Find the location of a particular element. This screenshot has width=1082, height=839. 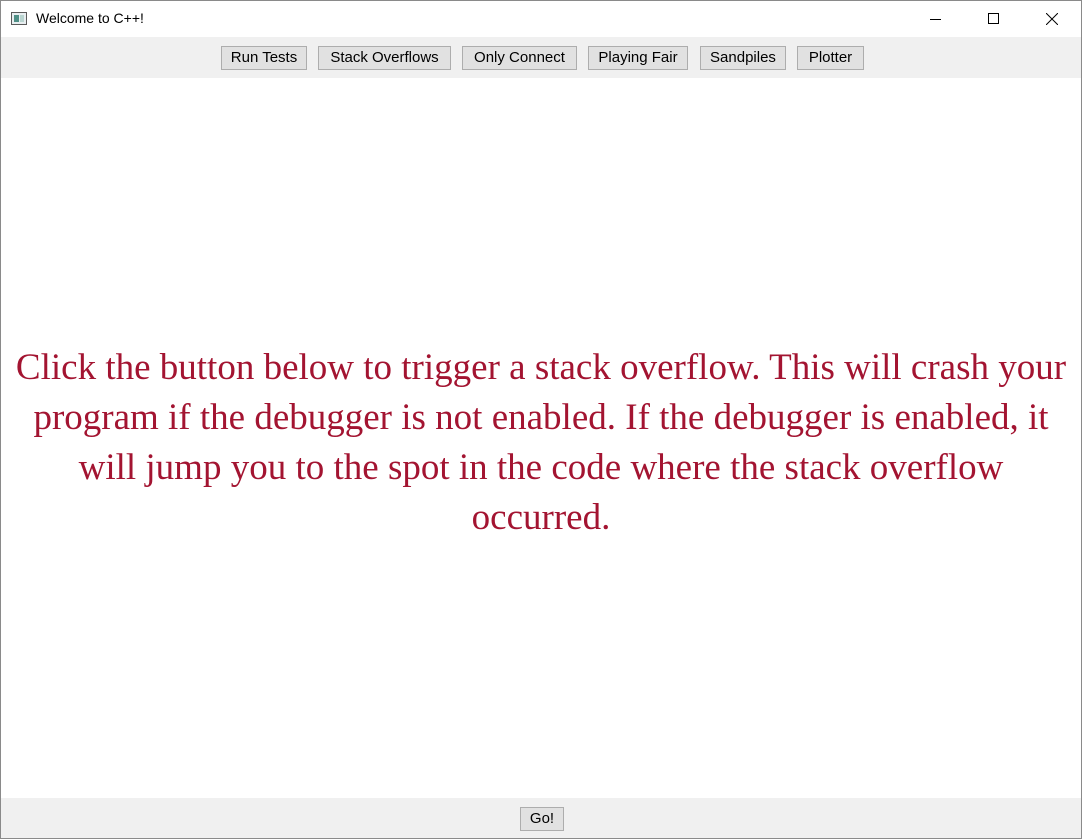

maximize-button is located at coordinates (994, 19).